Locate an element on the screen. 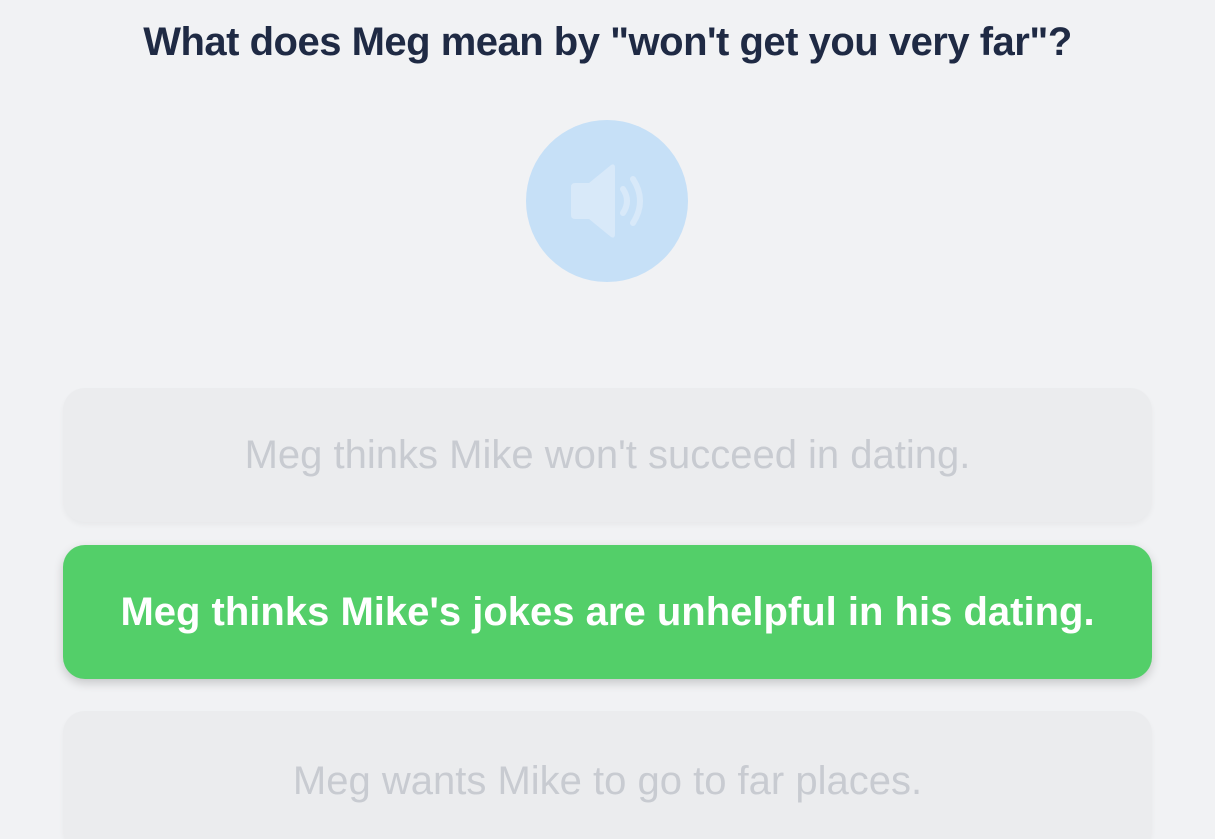  answer-option-1: Meg thinks Mike won't succeed in dating. is located at coordinates (607, 455).